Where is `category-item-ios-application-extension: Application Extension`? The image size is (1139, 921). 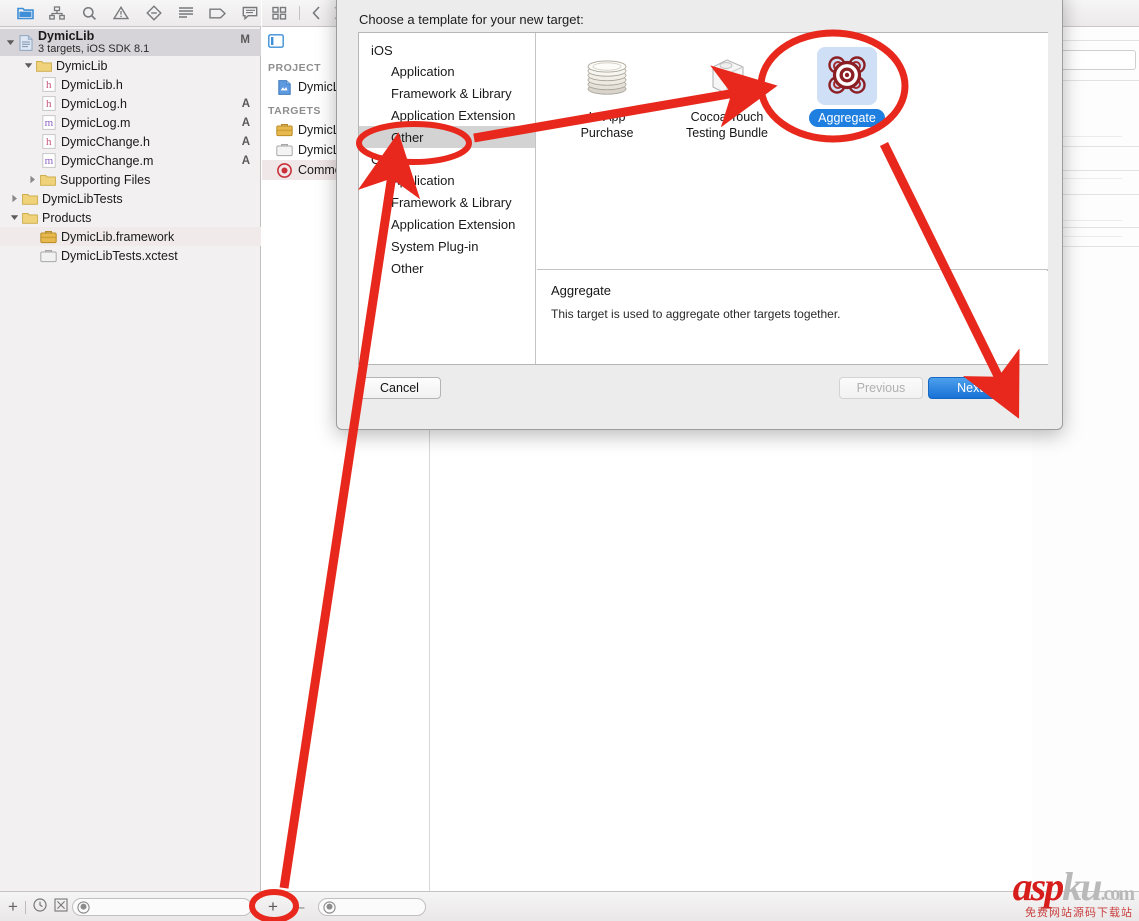
category-item-ios-application-extension: Application Extension is located at coordinates (447, 115).